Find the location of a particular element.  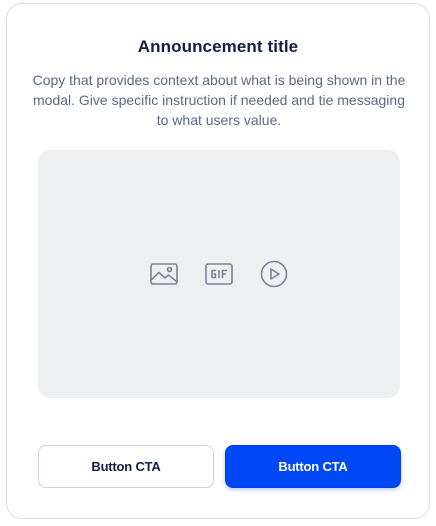

modal-title: Announcement title is located at coordinates (218, 46).